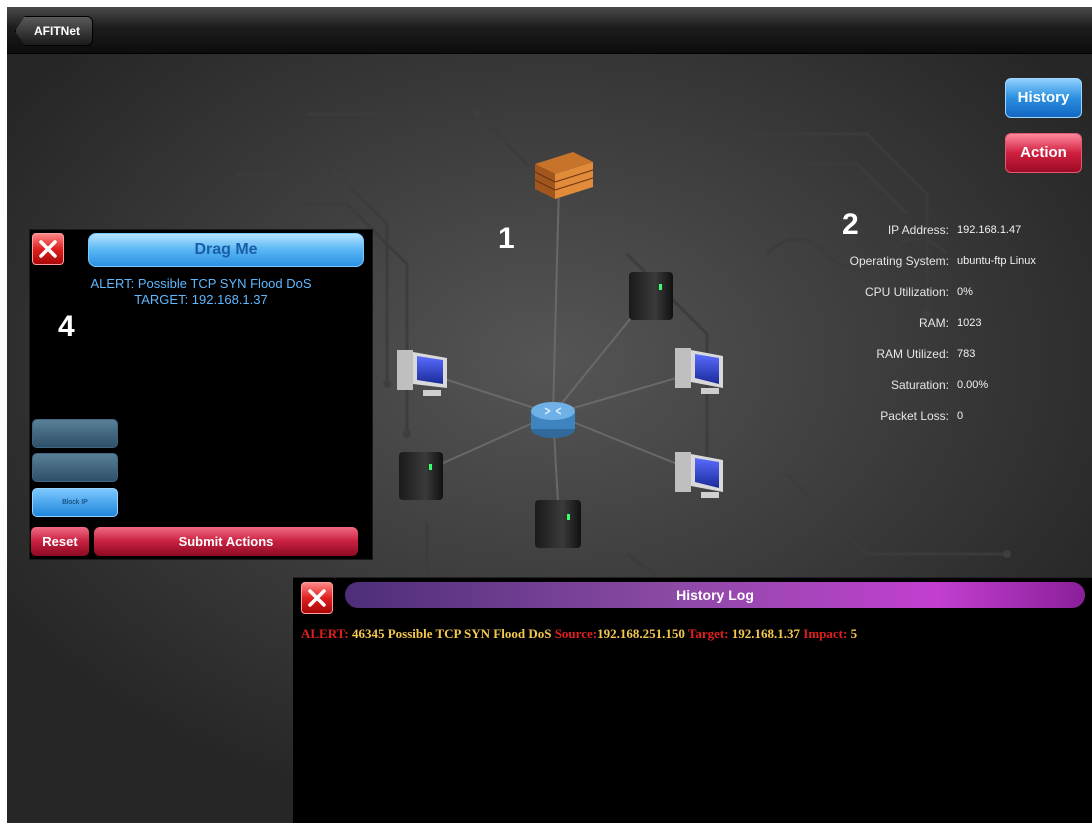 This screenshot has height=823, width=1092. What do you see at coordinates (451, 633) in the screenshot?
I see `entry-alert-text: 46345 Possible TCP SYN Flood DoS` at bounding box center [451, 633].